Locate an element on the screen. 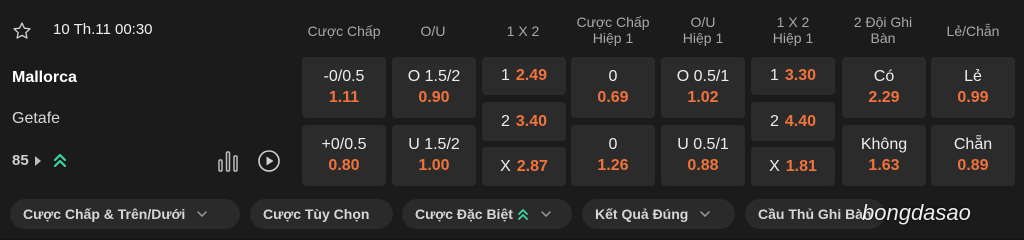 The width and height of the screenshot is (1024, 240). header-ou-h1: O/U Hiệp 1 is located at coordinates (703, 30).